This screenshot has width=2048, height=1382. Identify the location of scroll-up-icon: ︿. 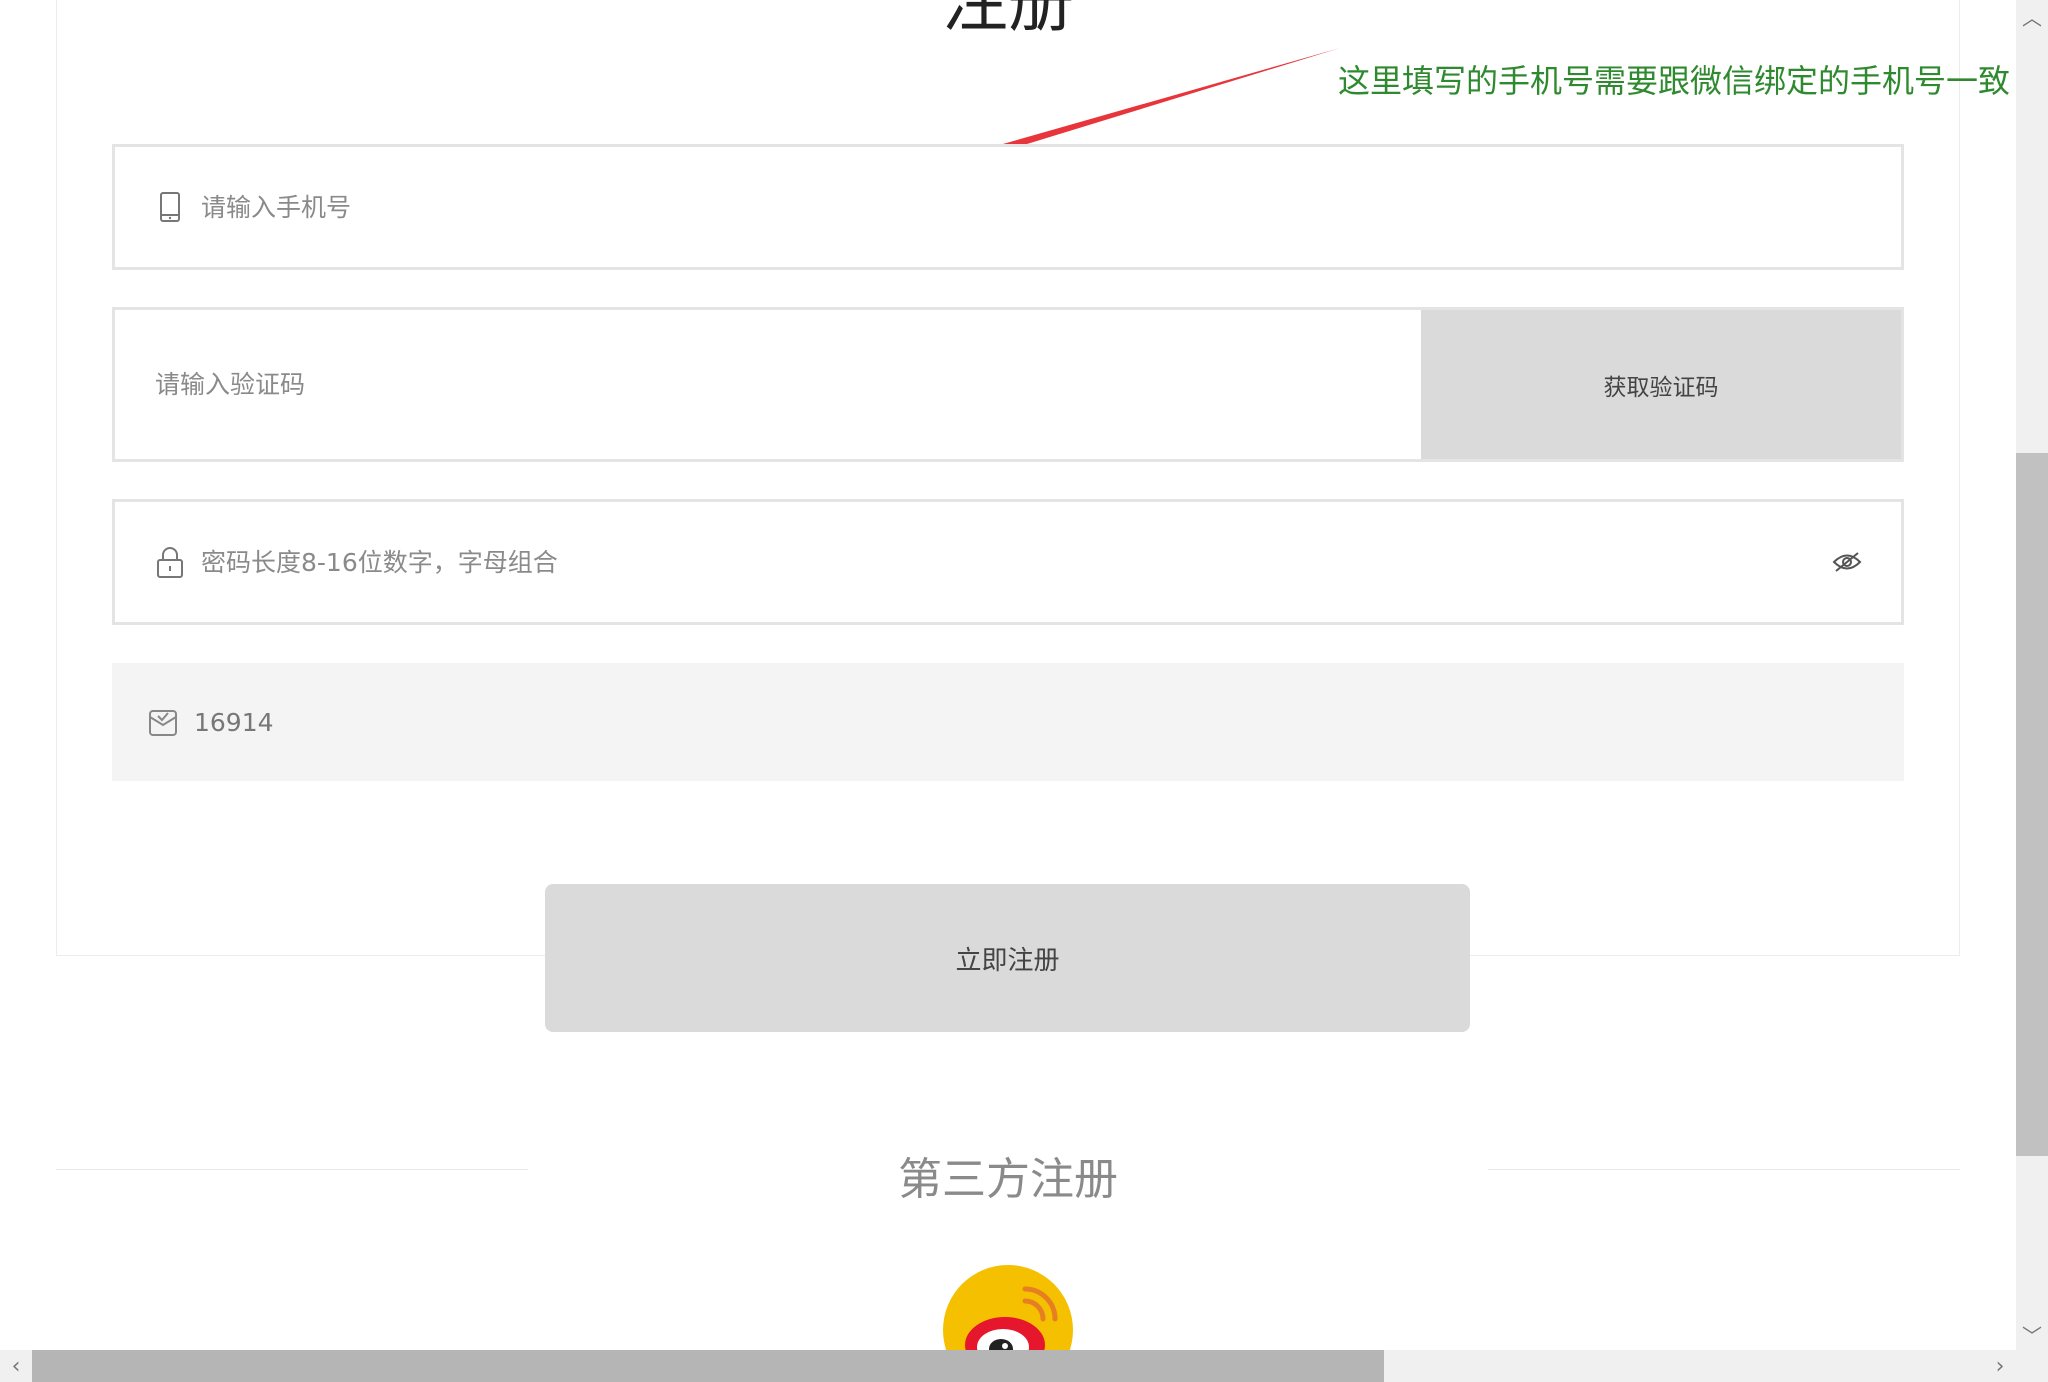
(2032, 16).